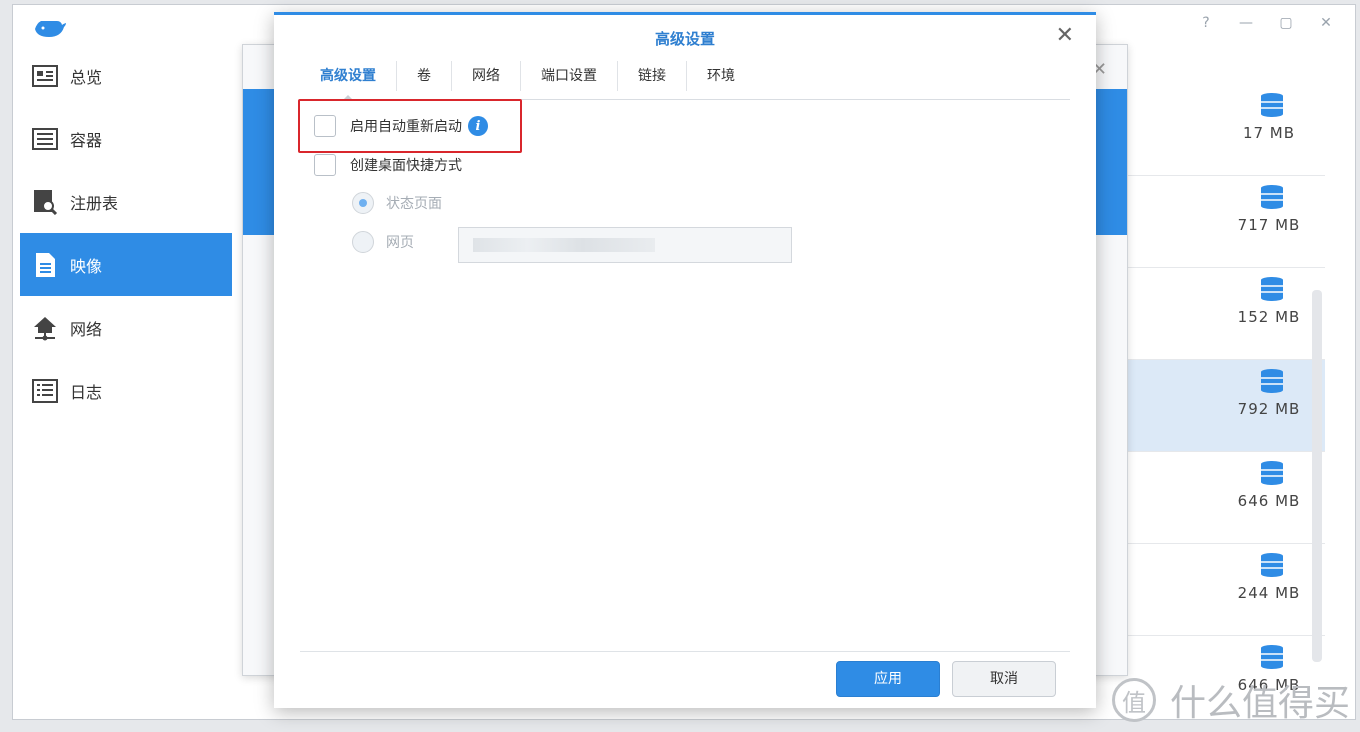 This screenshot has height=732, width=1360. I want to click on image-size: 646 MB, so click(1269, 501).